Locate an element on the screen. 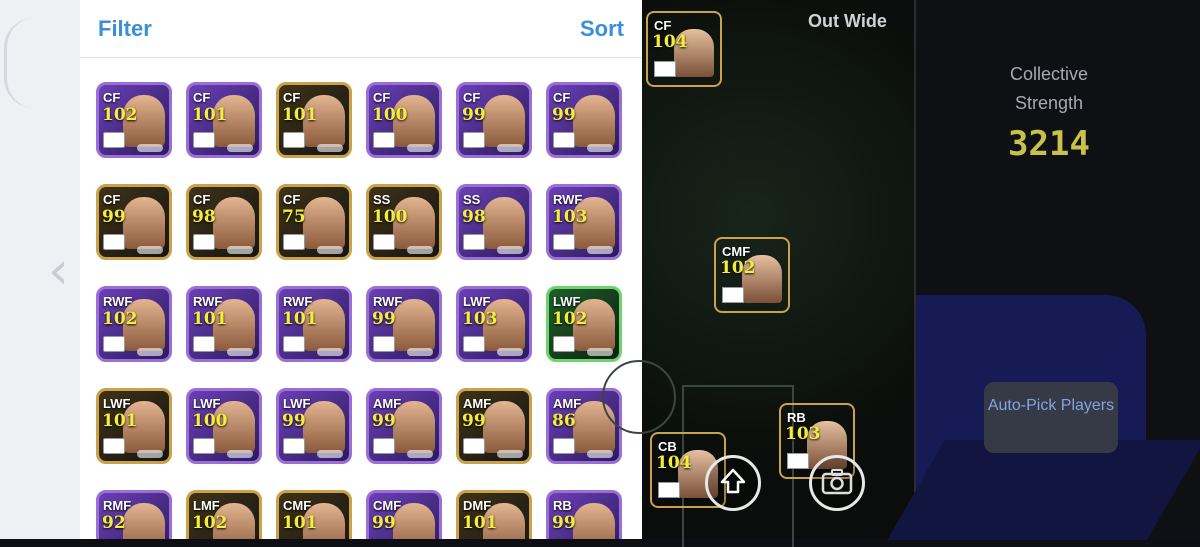 This screenshot has height=547, width=1200. player-card: LWF 100 is located at coordinates (224, 426).